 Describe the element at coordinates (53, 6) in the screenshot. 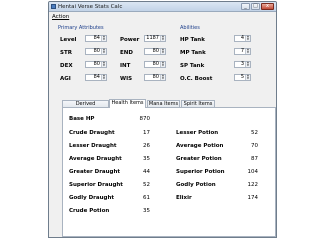

I see `app-icon` at that location.